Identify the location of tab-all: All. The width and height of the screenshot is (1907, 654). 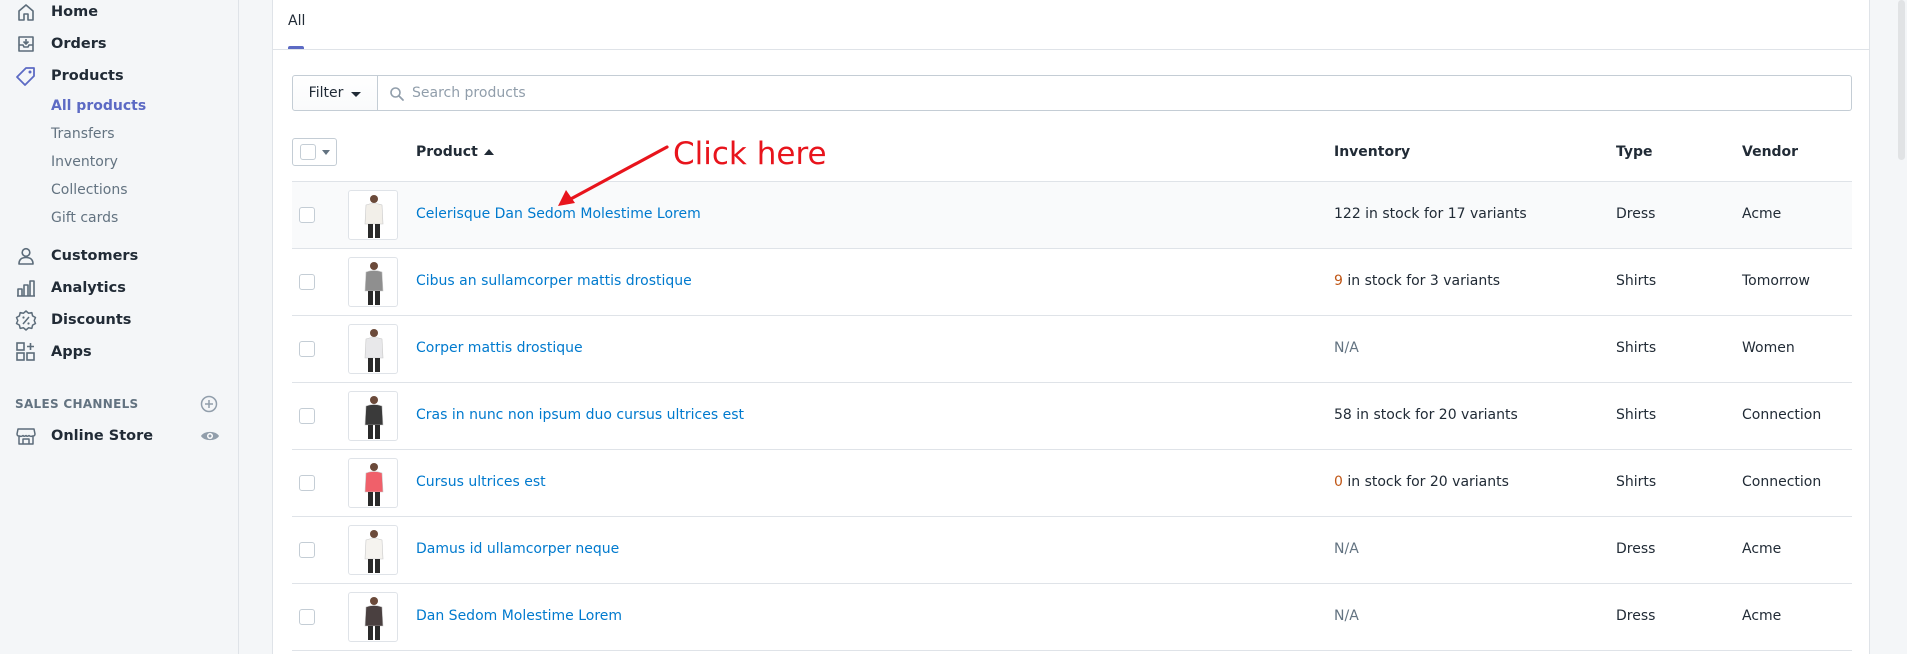
(296, 21).